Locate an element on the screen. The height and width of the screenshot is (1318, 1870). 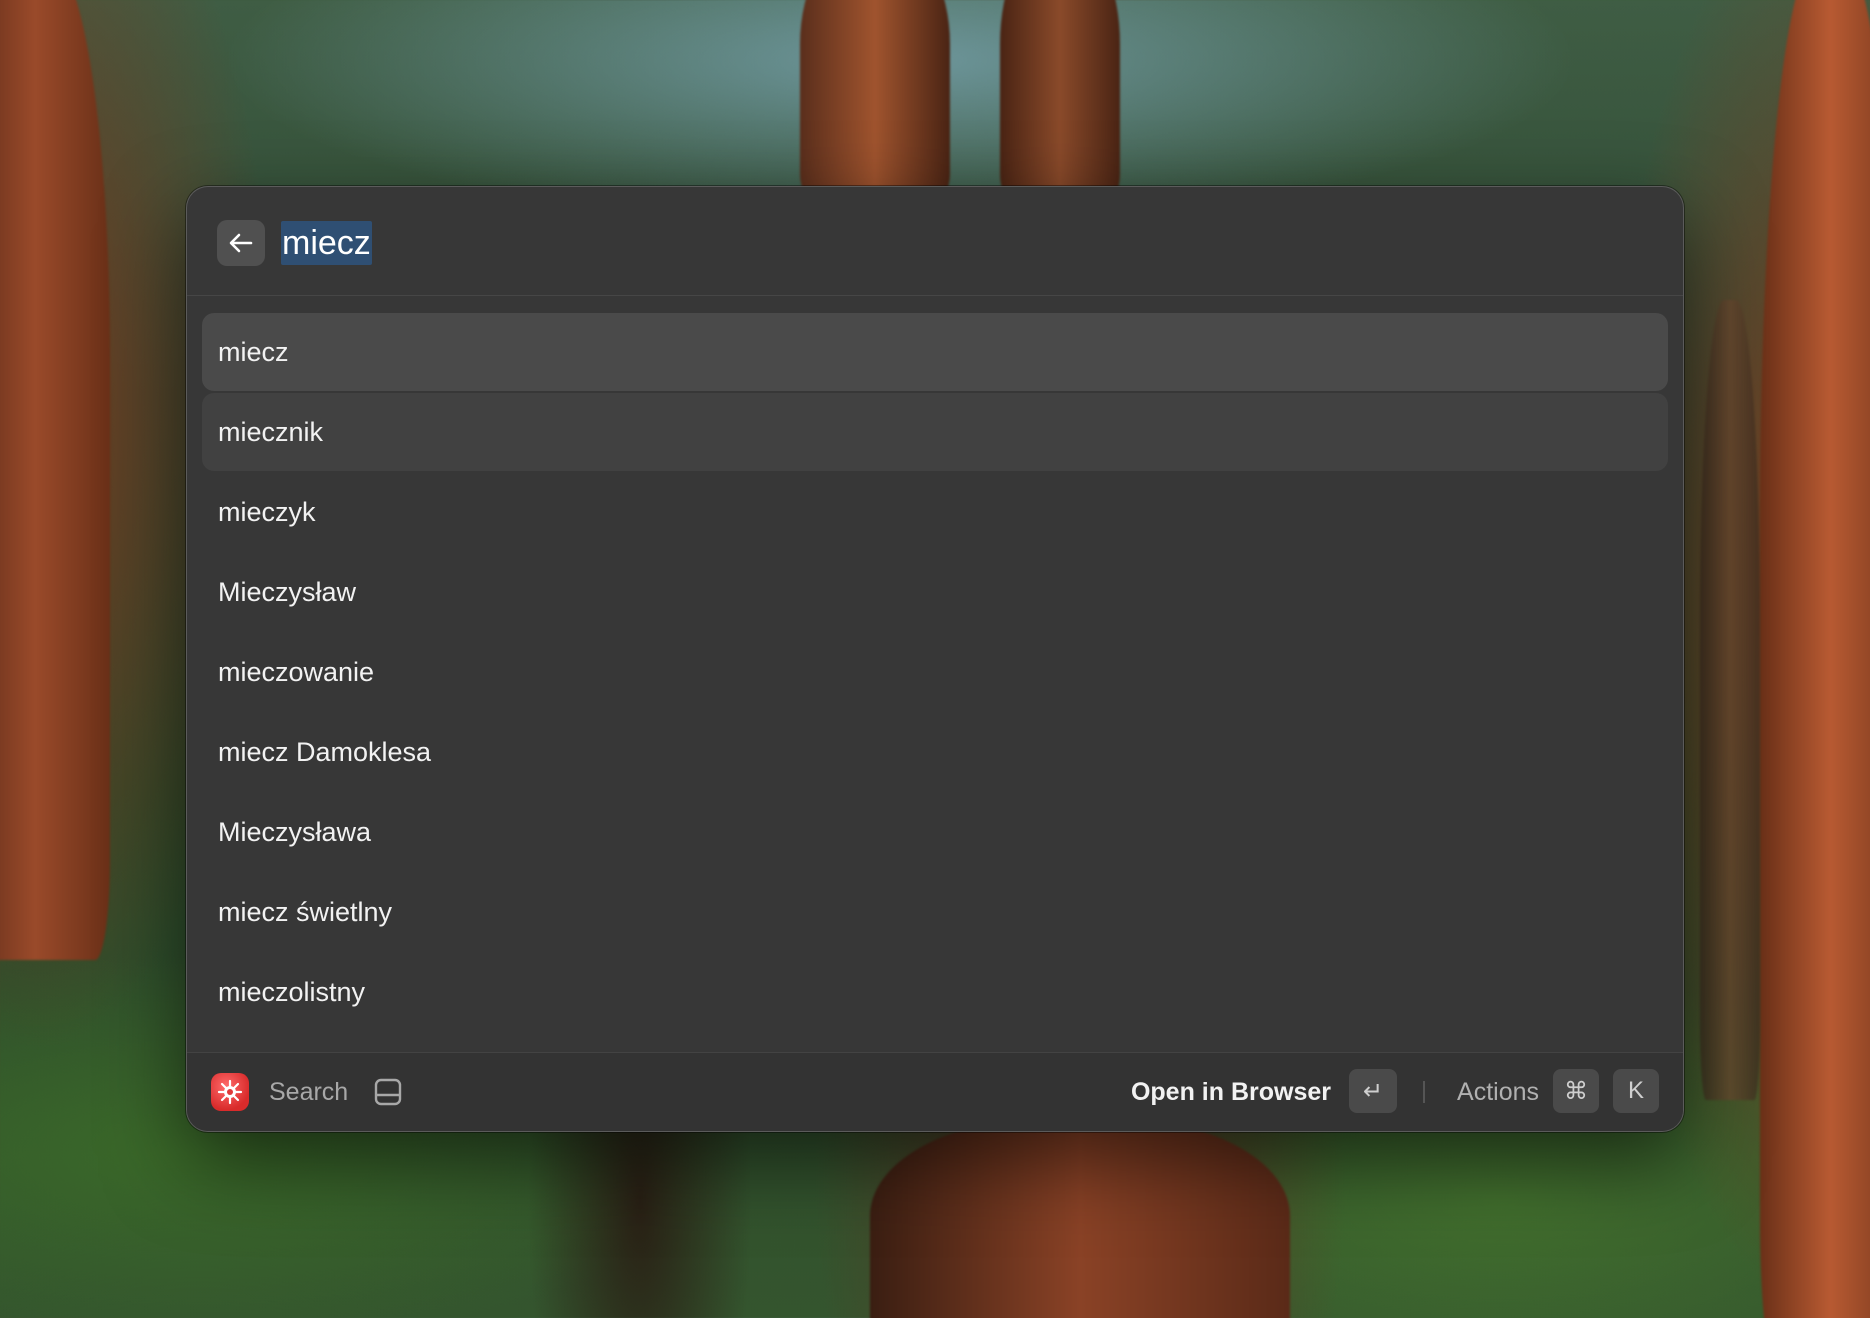
list-item: miecz świetlny is located at coordinates (935, 912).